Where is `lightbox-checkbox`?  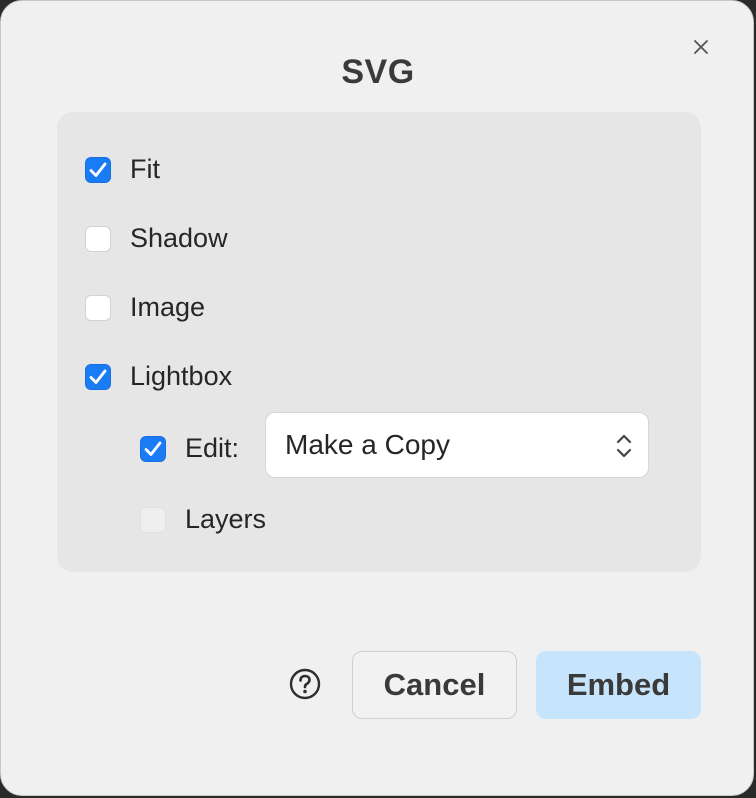 lightbox-checkbox is located at coordinates (98, 376).